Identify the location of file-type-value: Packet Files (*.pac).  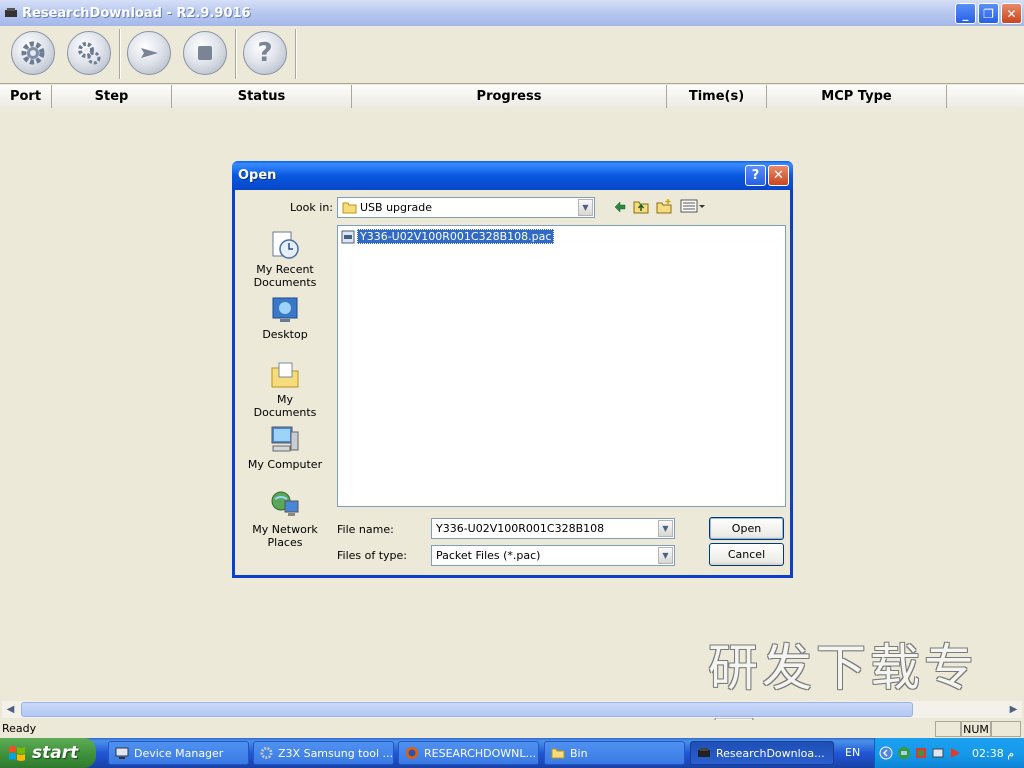
(488, 555).